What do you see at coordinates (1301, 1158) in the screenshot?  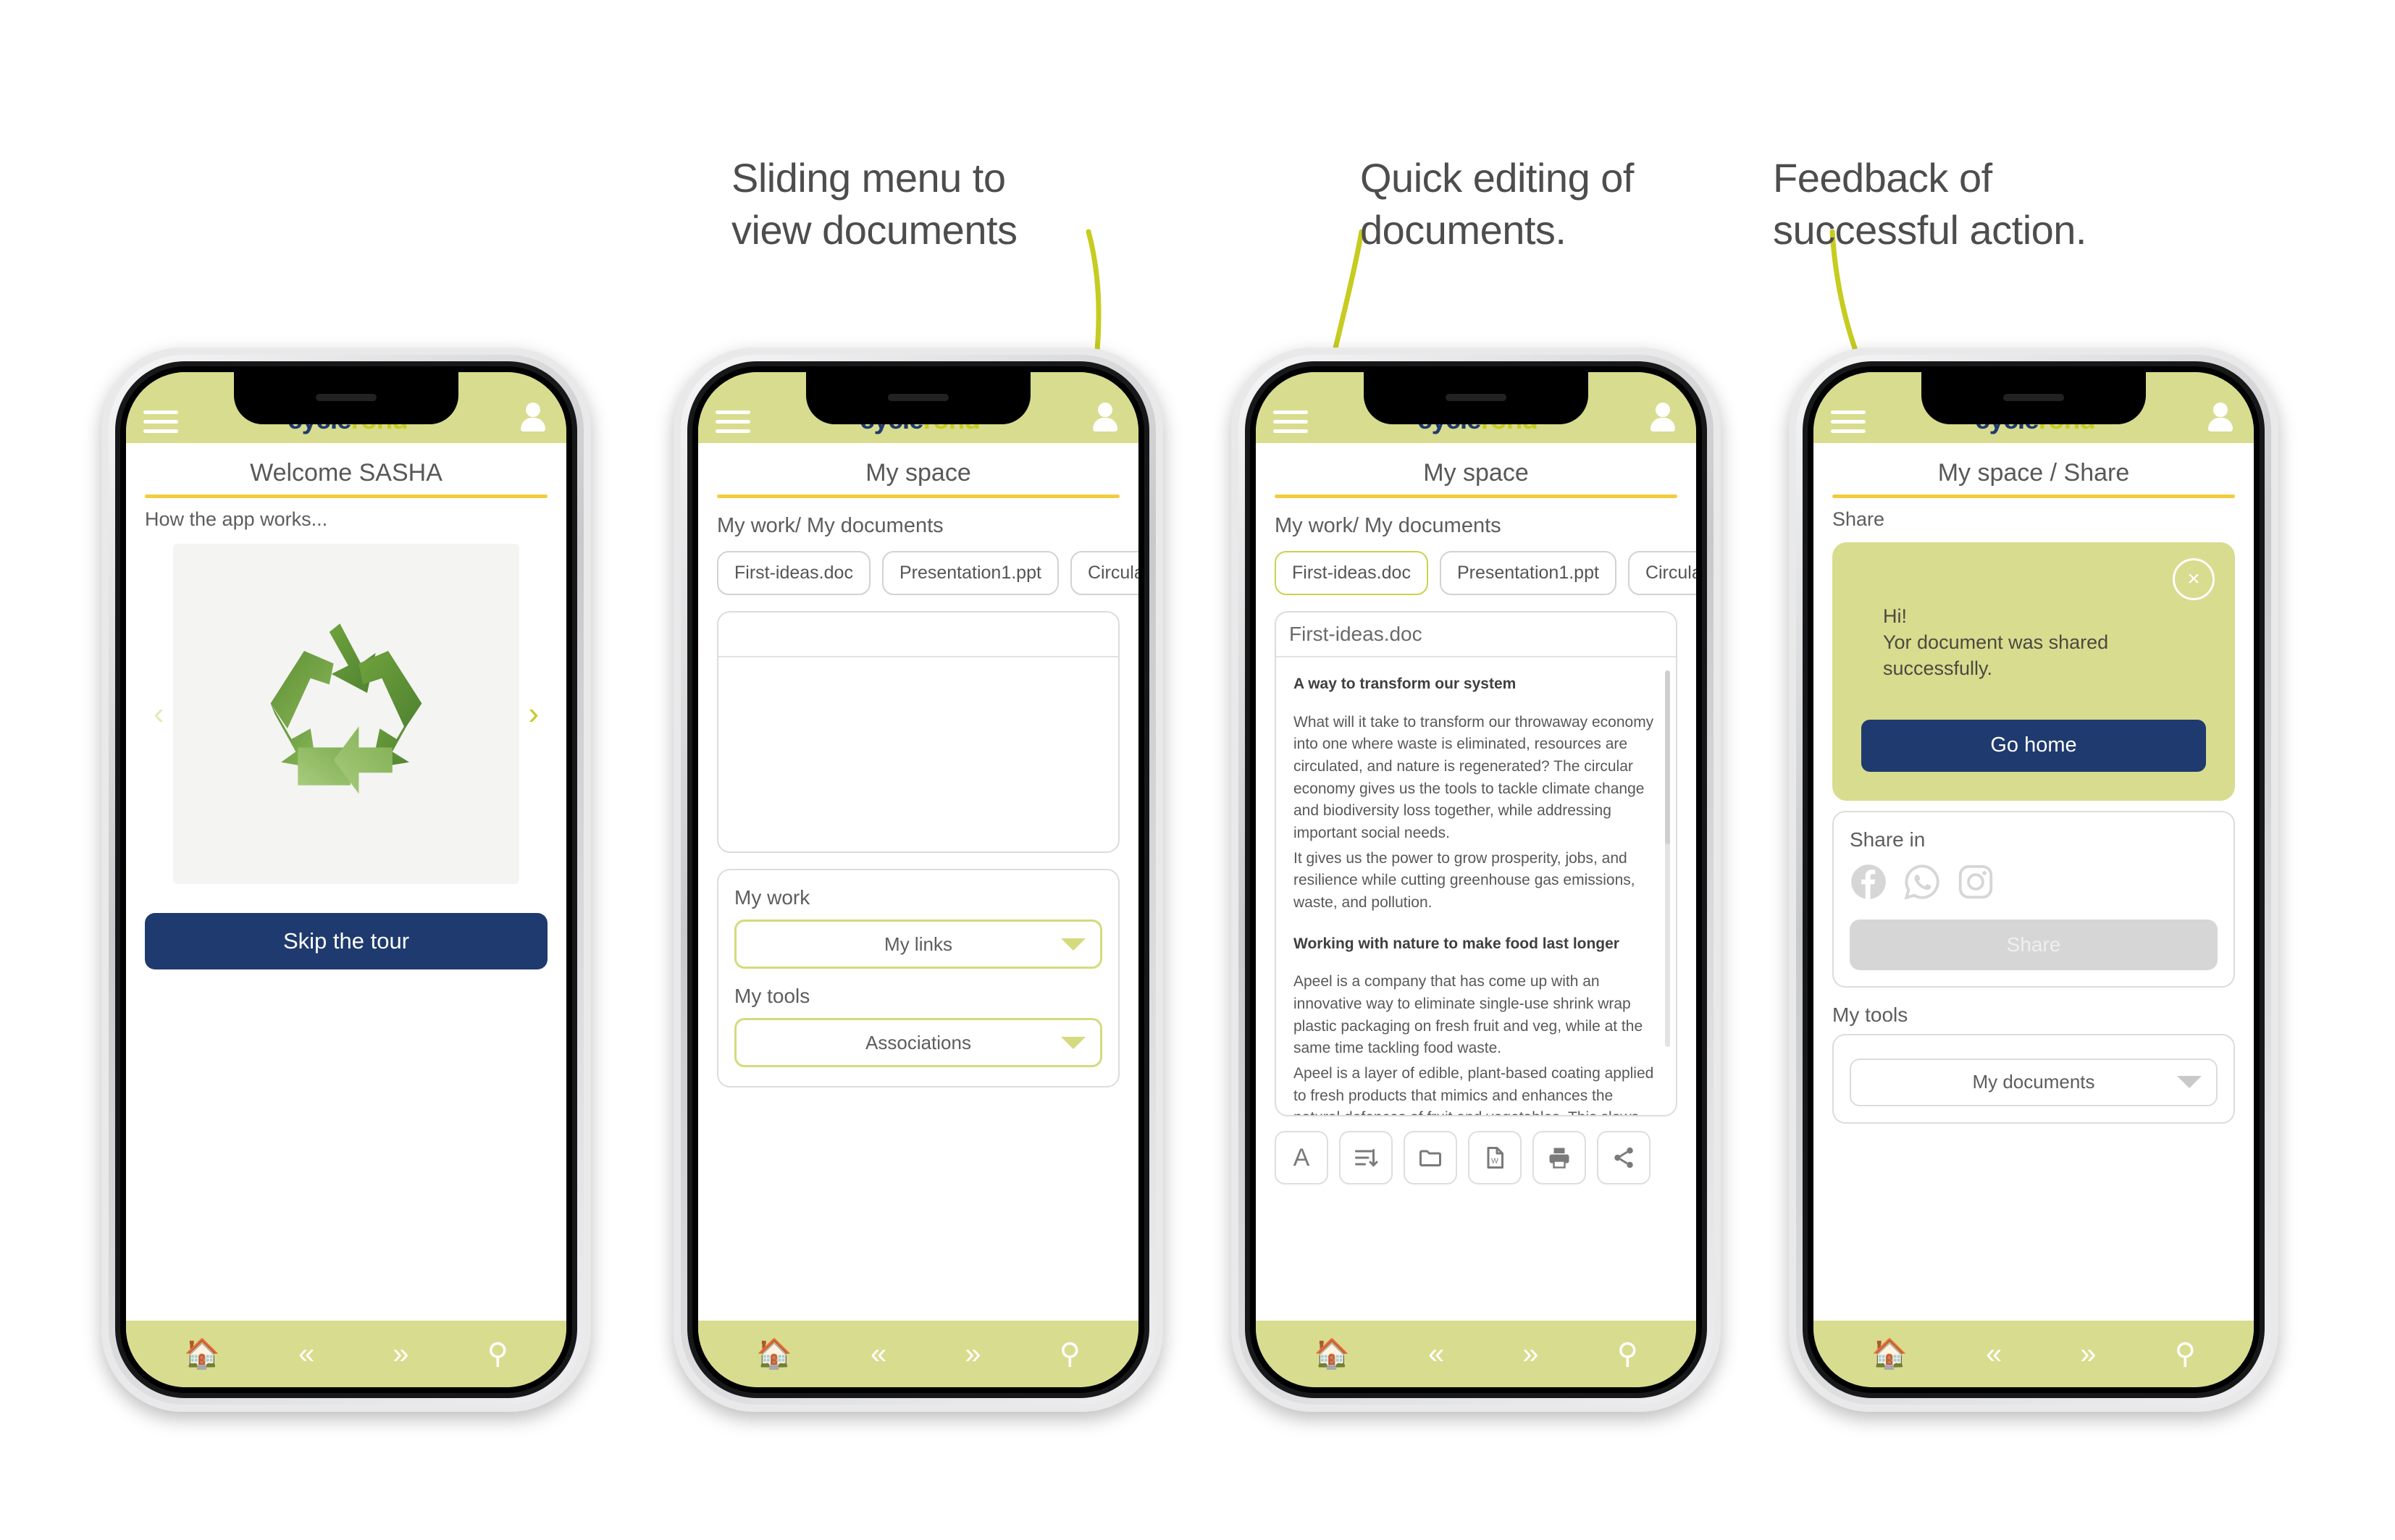 I see `text-format-icon: A` at bounding box center [1301, 1158].